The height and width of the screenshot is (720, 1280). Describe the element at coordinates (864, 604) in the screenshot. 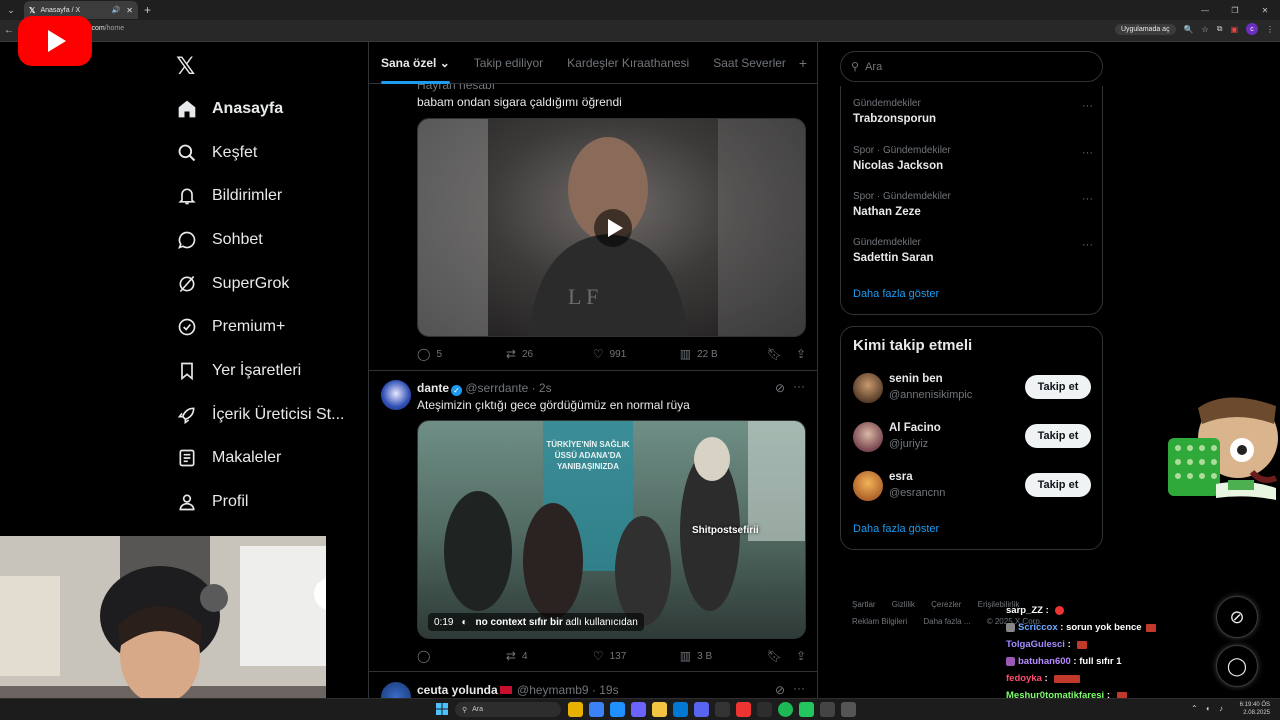

I see `footer-link: Şartlar` at that location.